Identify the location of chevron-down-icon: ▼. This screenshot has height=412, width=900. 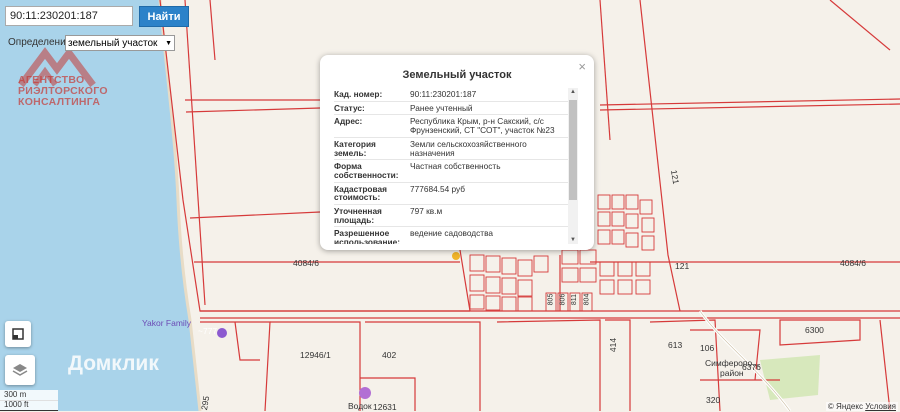
(168, 43).